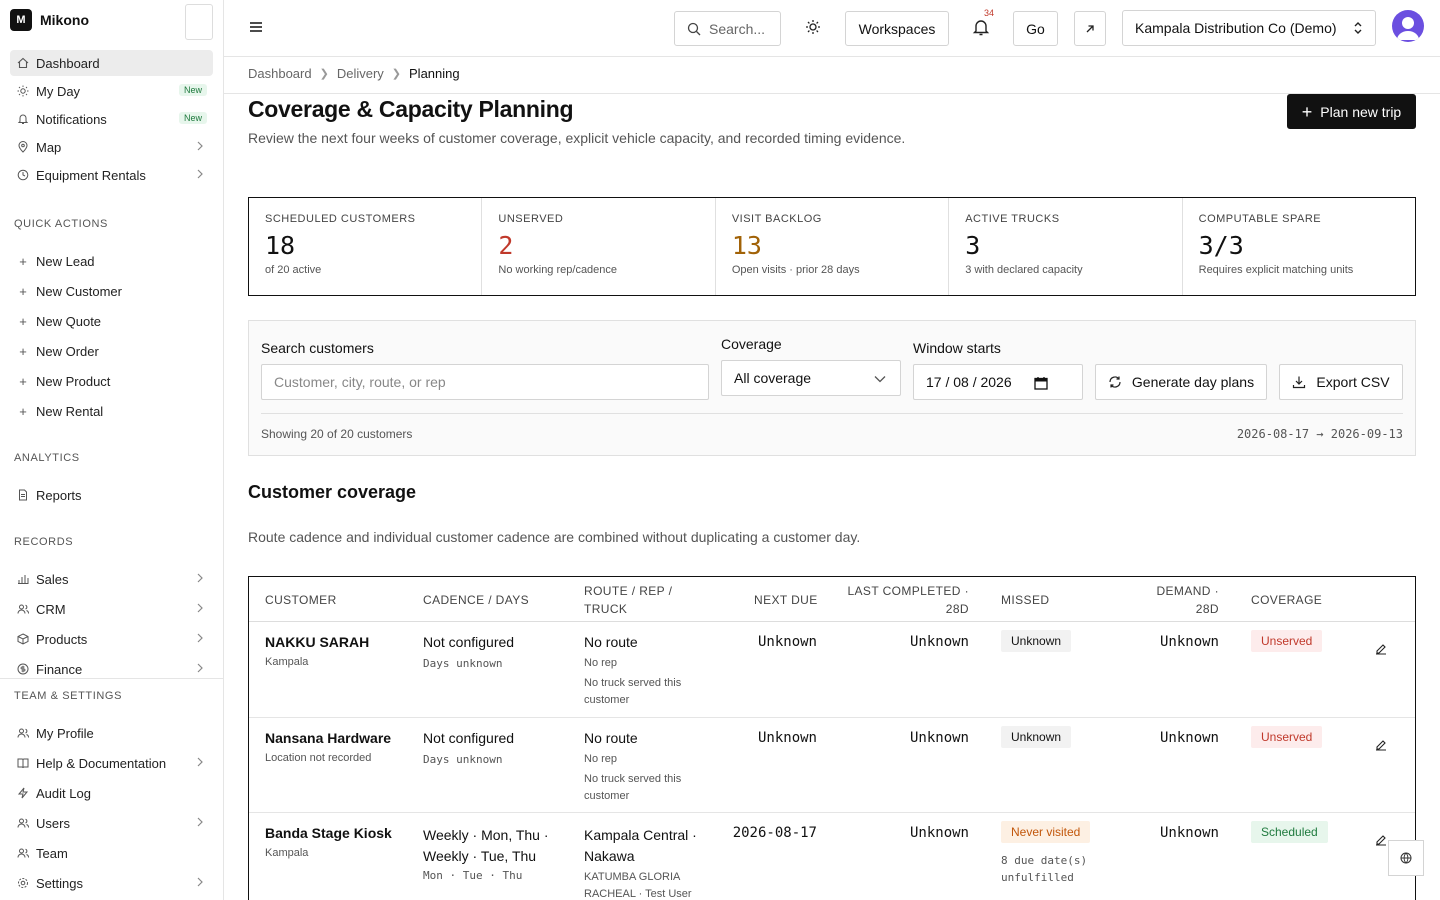 This screenshot has width=1440, height=900. I want to click on box-icon, so click(23, 639).